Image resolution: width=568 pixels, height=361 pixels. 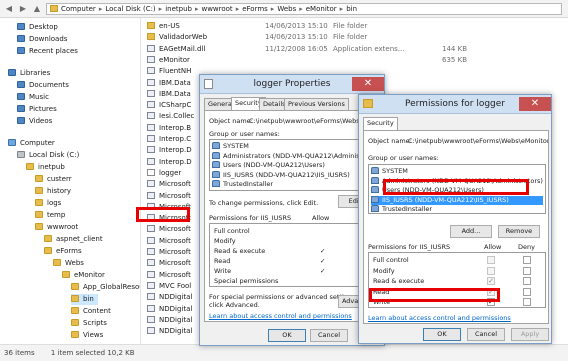 I want to click on permission-row: Read & execute ✓, so click(x=294, y=251).